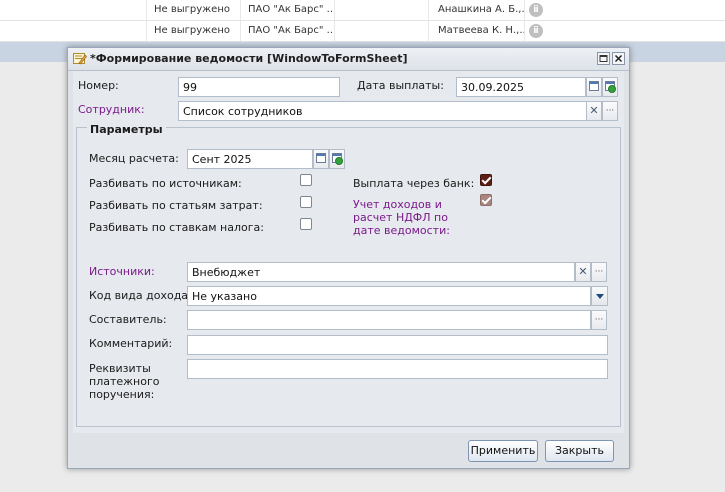  I want to click on income-code-label: Код вида дохода:, so click(140, 295).